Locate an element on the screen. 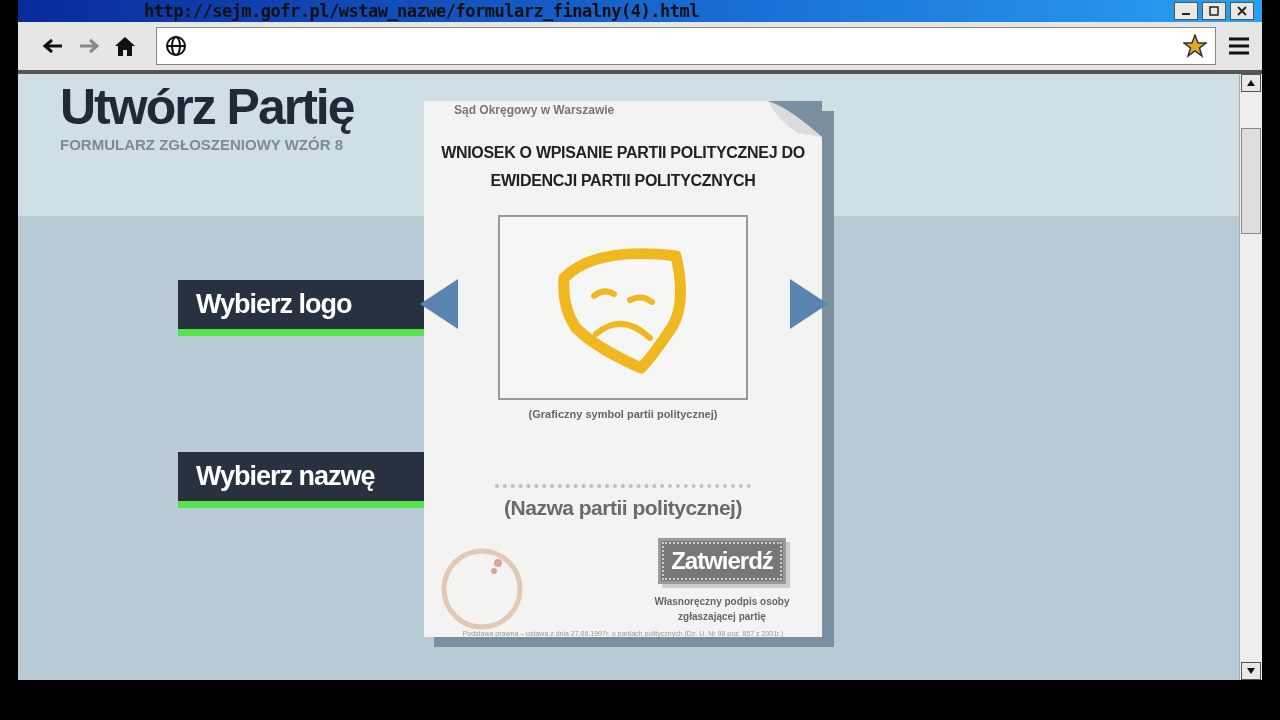 Image resolution: width=1280 pixels, height=720 pixels. scroll-down-button is located at coordinates (1251, 671).